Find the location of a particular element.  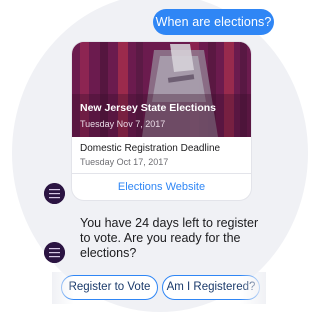

deadline-date: Tuesday Oct 17, 2017 is located at coordinates (124, 162).